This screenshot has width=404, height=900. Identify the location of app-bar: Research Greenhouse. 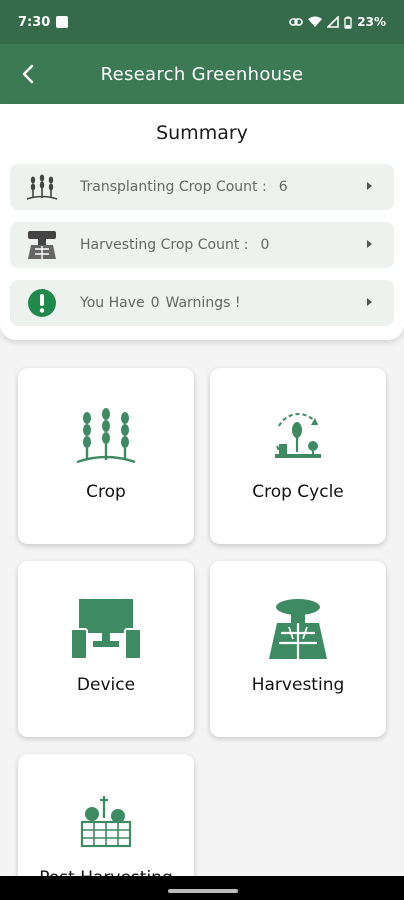
(202, 74).